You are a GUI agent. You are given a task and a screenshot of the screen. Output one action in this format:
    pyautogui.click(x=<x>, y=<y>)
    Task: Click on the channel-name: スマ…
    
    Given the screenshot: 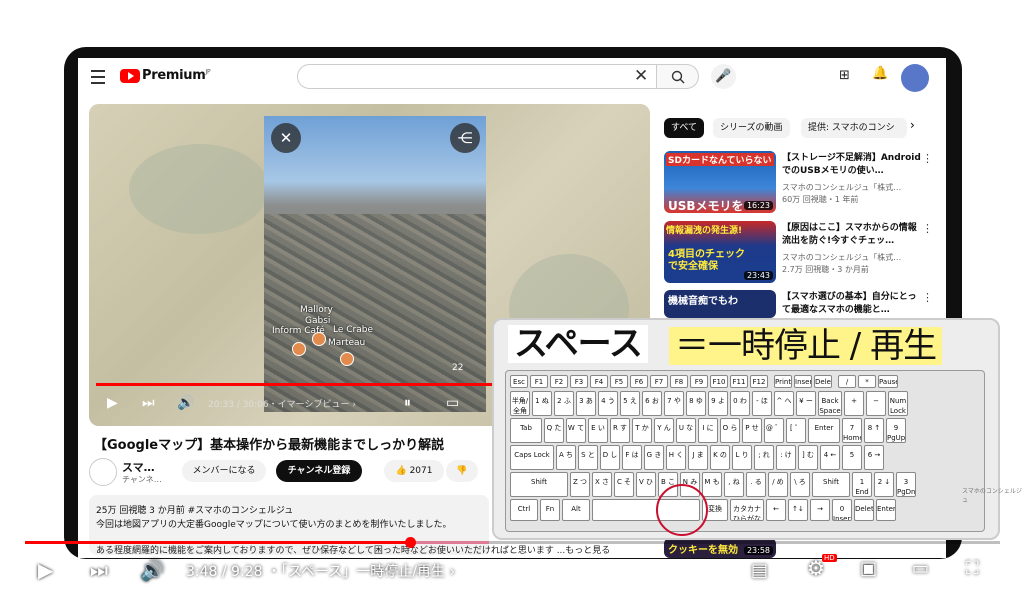 What is the action you would take?
    pyautogui.click(x=138, y=467)
    